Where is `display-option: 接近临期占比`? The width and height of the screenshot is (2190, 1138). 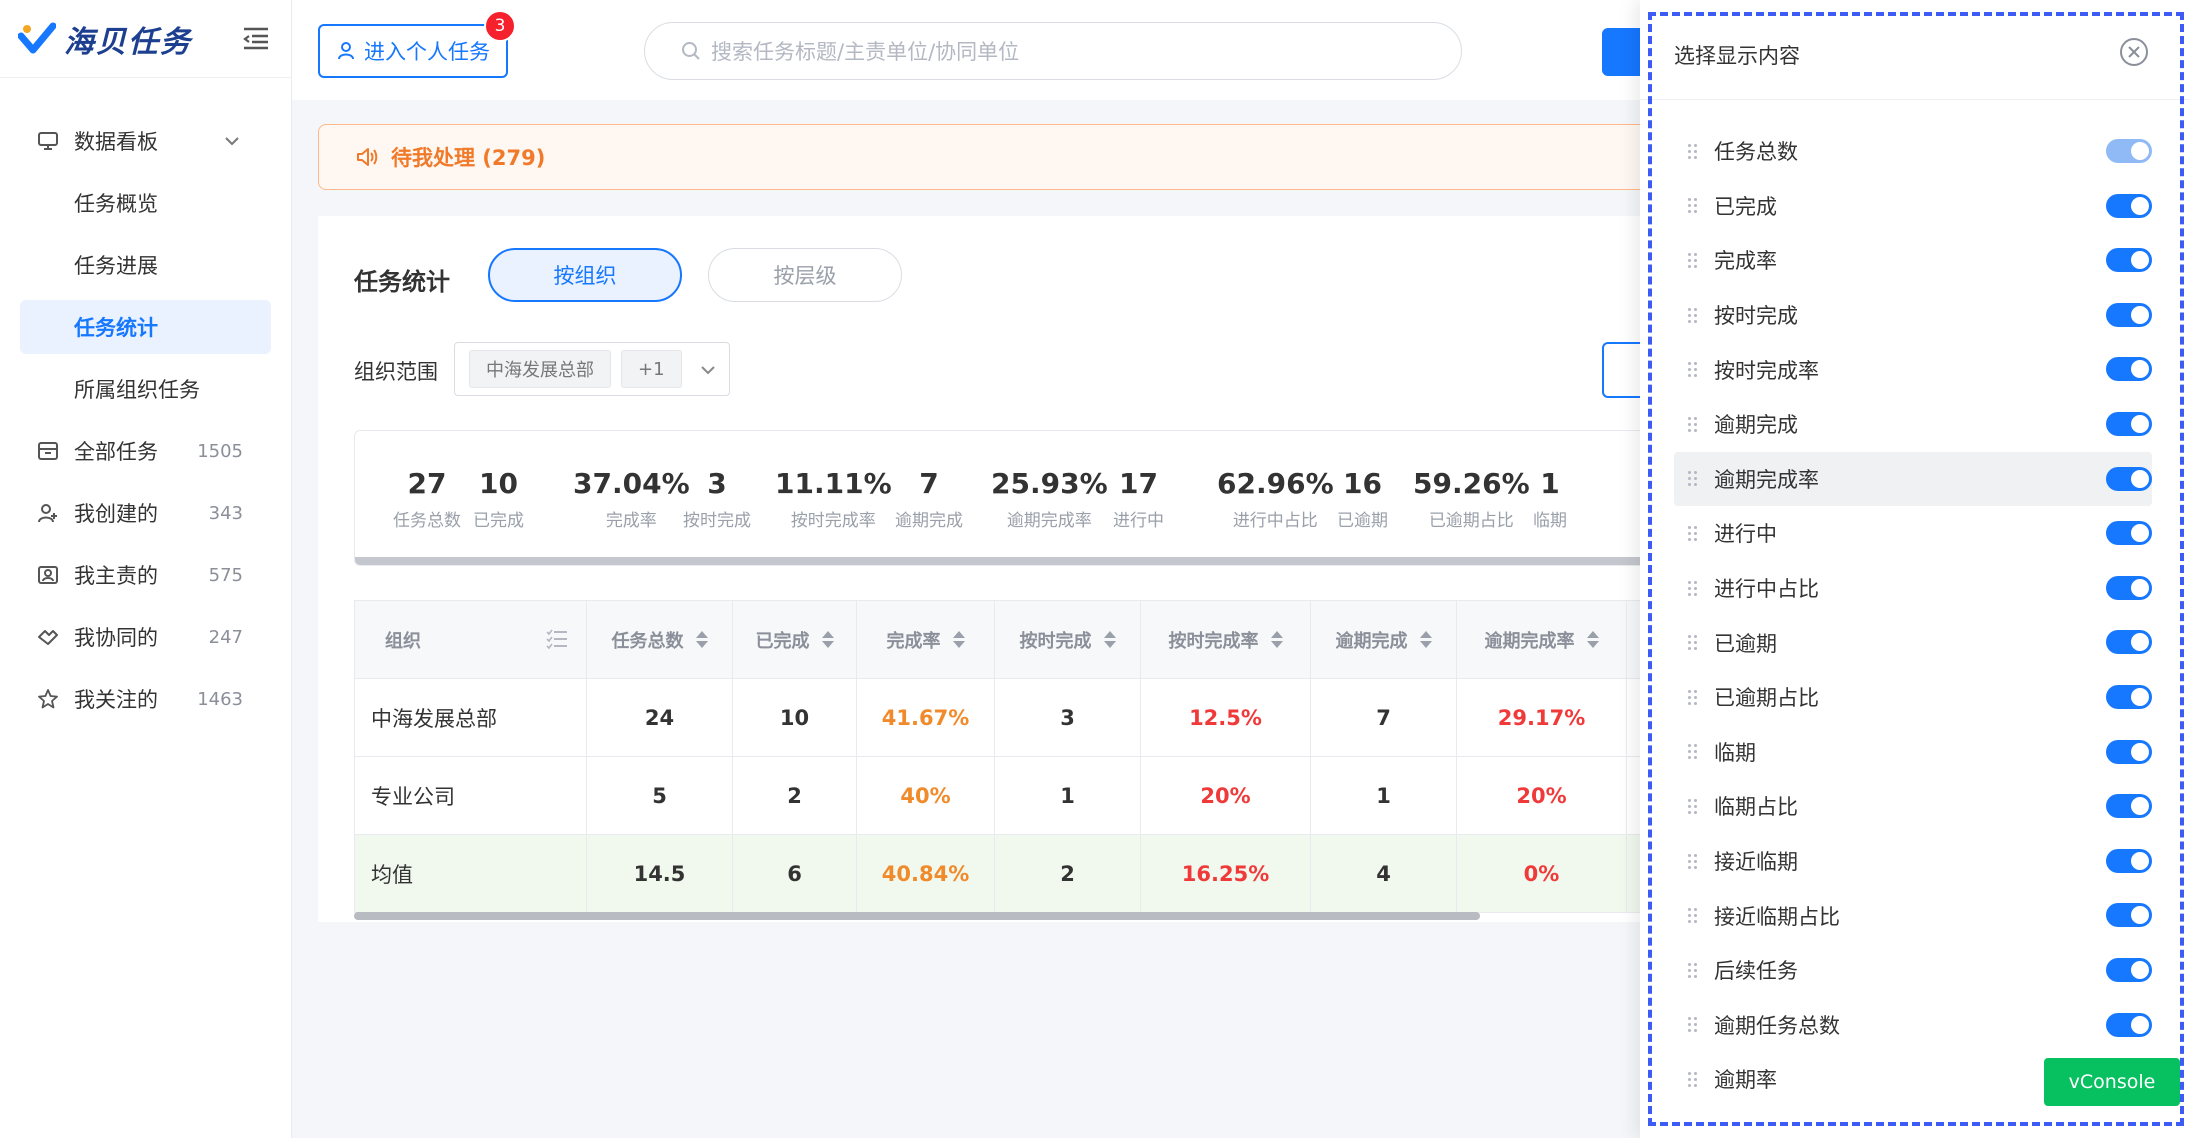
display-option: 接近临期占比 is located at coordinates (1913, 915).